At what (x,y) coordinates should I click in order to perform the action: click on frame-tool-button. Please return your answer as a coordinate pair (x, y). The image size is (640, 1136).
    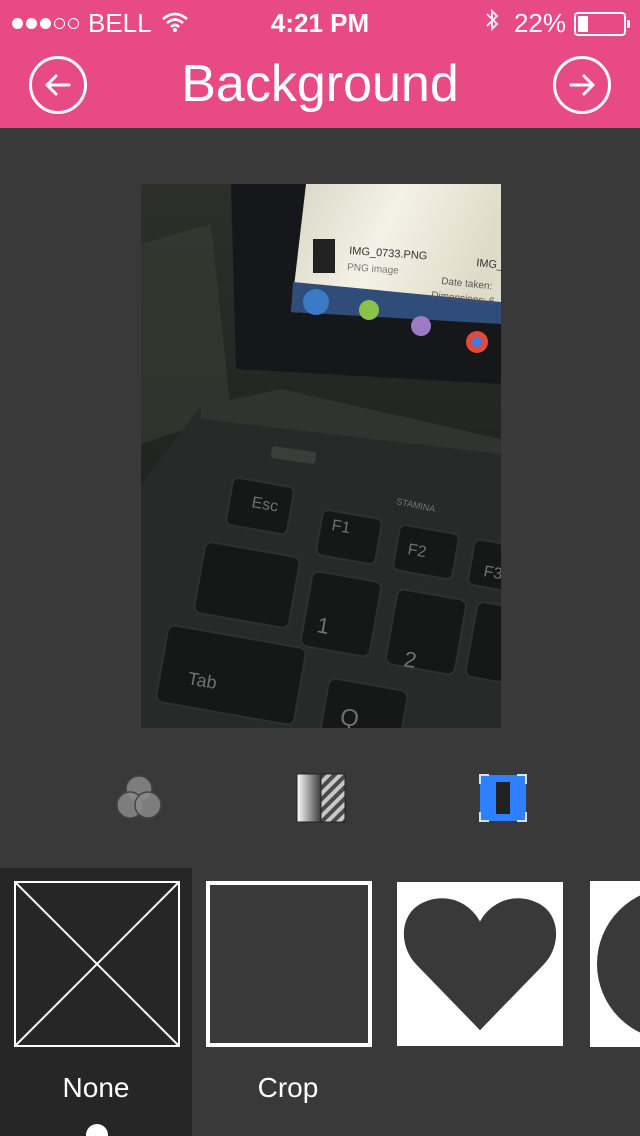
    Looking at the image, I should click on (503, 798).